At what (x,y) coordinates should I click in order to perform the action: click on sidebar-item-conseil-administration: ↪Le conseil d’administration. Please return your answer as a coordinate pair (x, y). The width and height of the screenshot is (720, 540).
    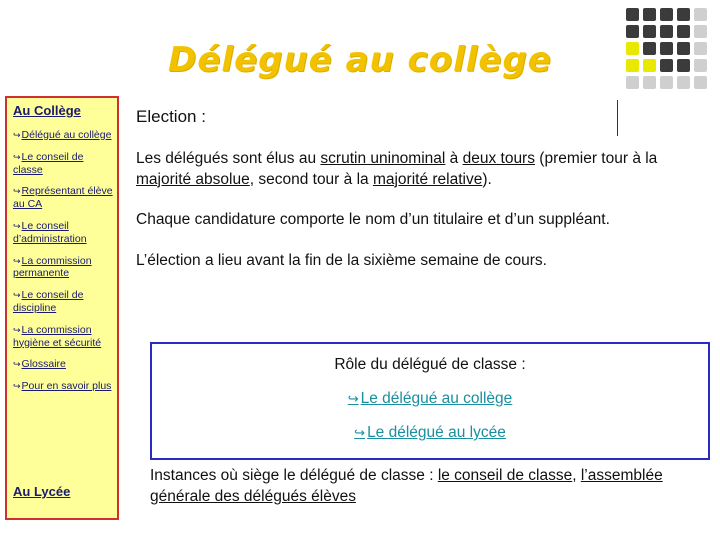
    Looking at the image, I should click on (63, 233).